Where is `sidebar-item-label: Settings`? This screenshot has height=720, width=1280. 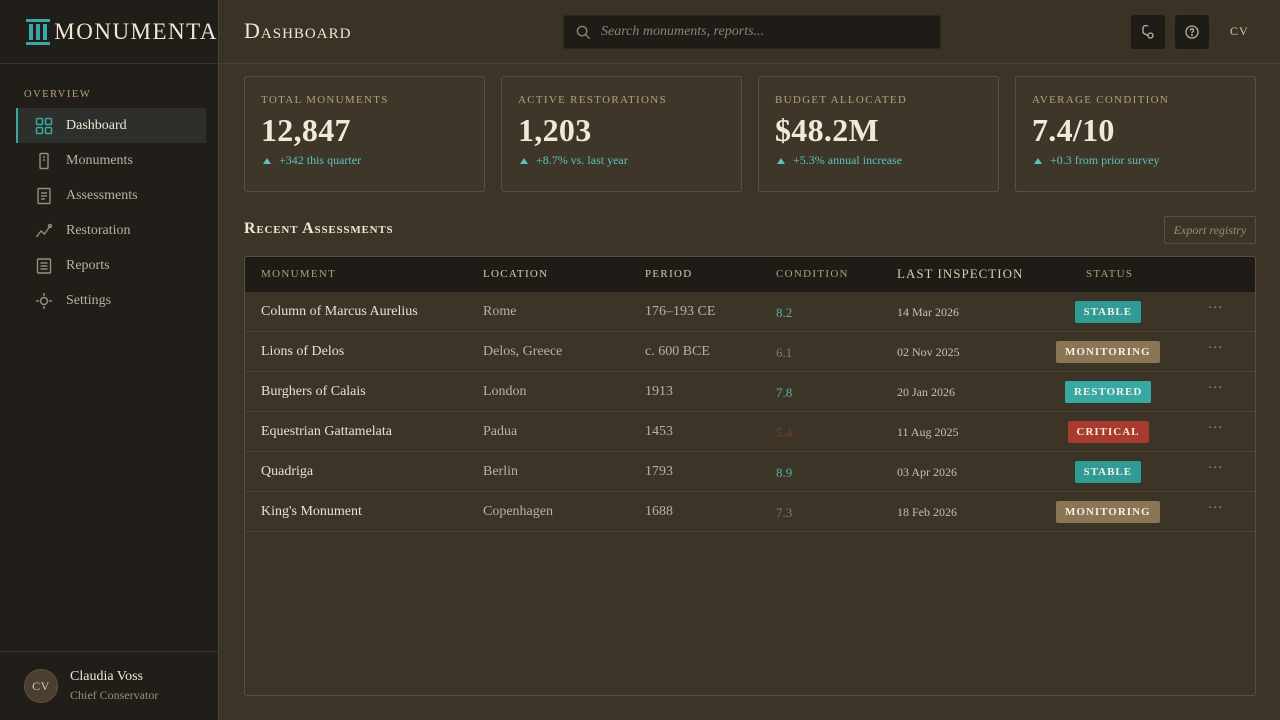
sidebar-item-label: Settings is located at coordinates (89, 300).